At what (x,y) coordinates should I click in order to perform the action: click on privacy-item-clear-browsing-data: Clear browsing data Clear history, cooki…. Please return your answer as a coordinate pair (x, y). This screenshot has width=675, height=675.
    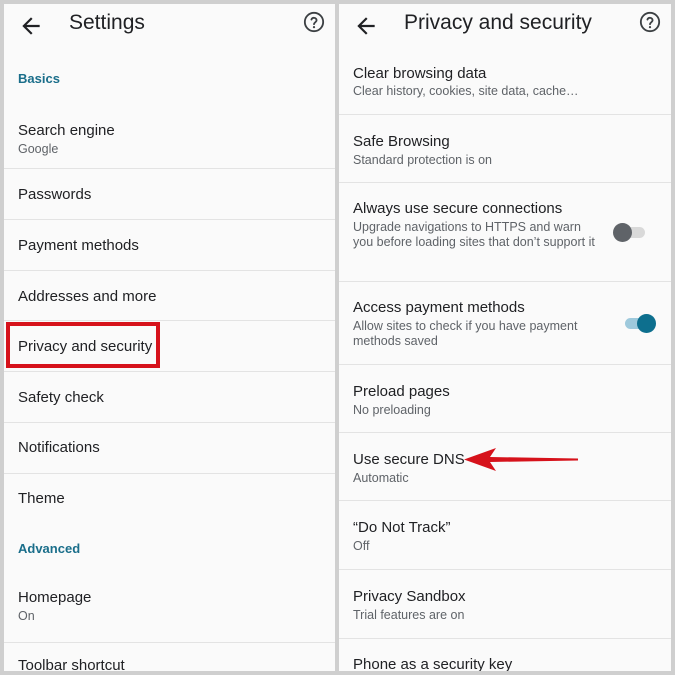
    Looking at the image, I should click on (505, 84).